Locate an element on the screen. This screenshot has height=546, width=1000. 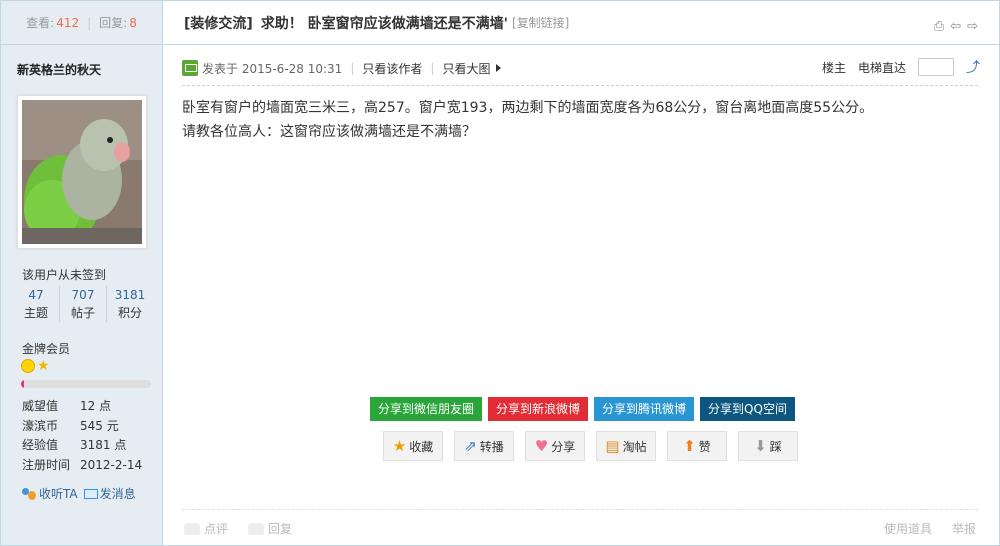
user-actions: 收听TA 发消息 is located at coordinates (78, 493).